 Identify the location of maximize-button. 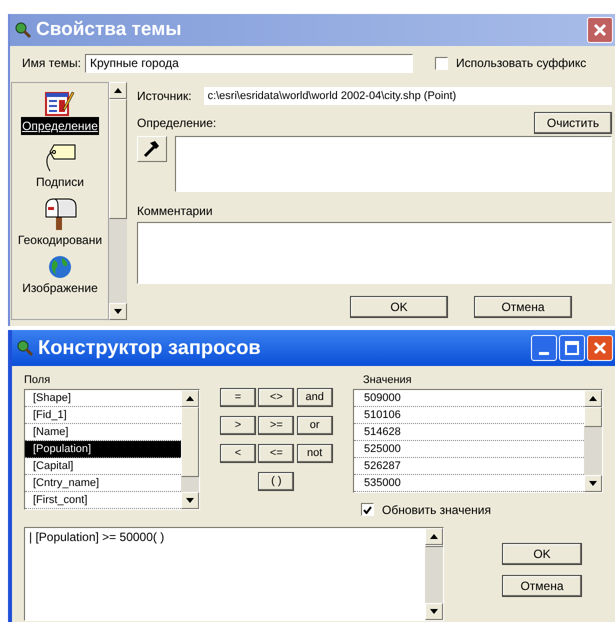
(572, 348).